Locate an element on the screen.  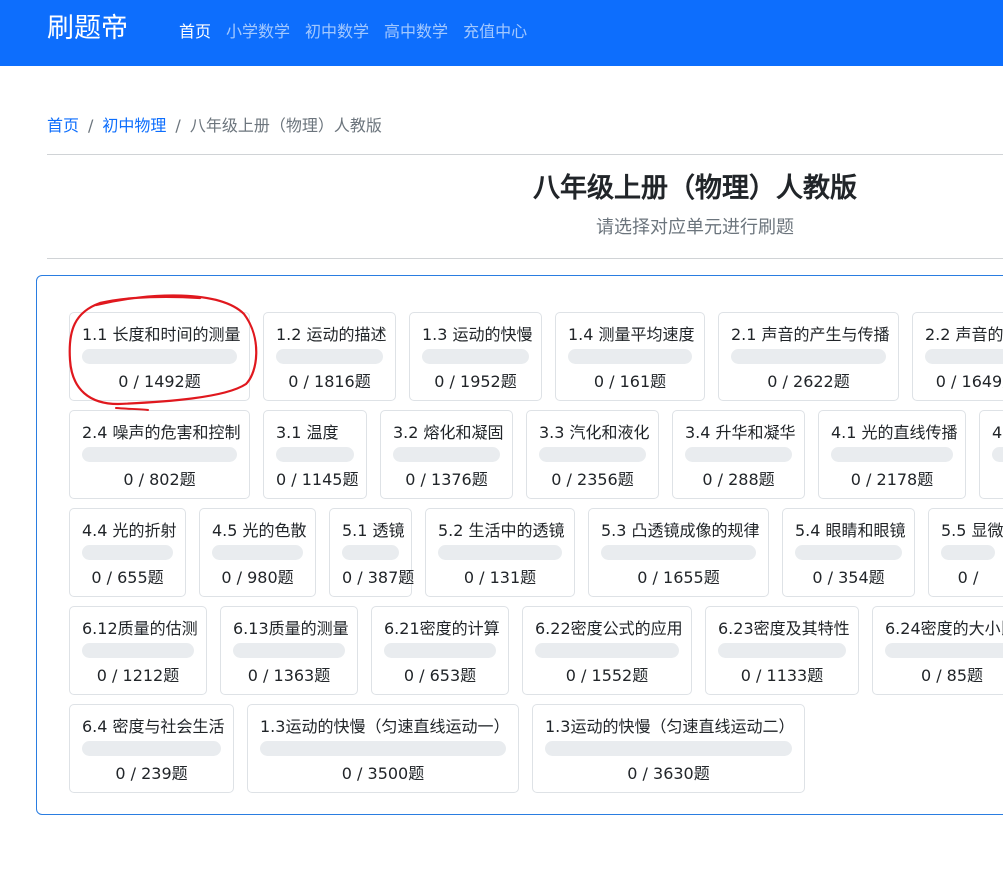
question-count: 0 / 1952题 is located at coordinates (475, 381).